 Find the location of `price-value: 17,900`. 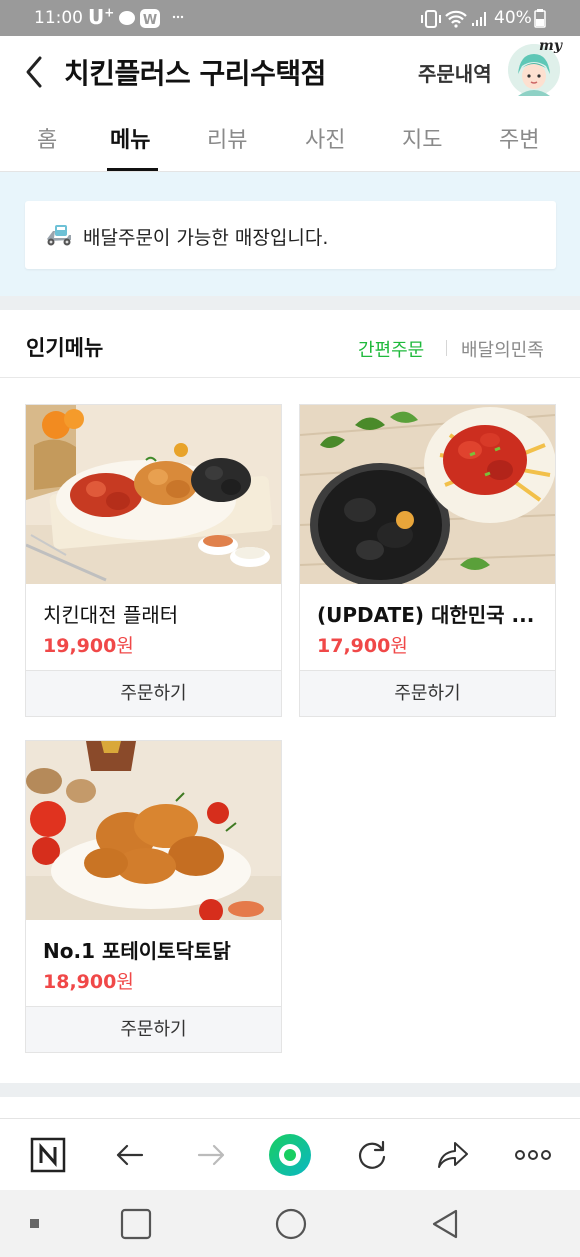

price-value: 17,900 is located at coordinates (354, 646).